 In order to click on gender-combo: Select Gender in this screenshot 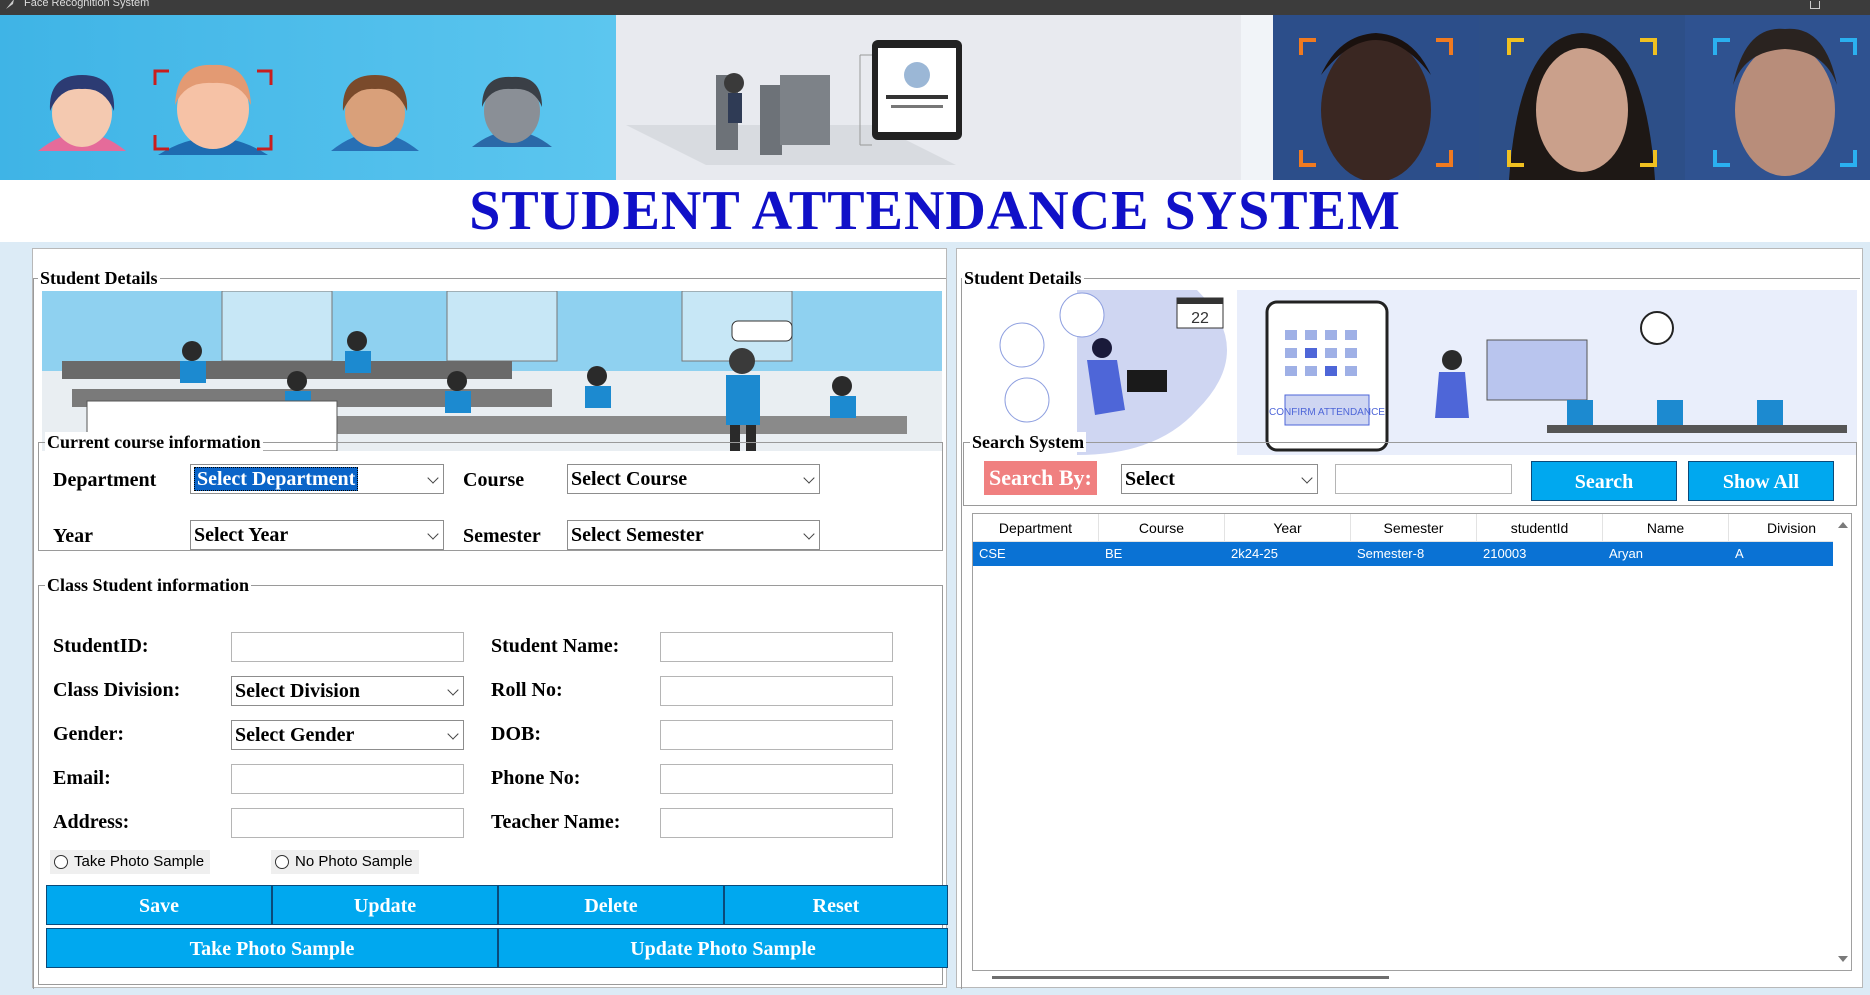, I will do `click(347, 735)`.